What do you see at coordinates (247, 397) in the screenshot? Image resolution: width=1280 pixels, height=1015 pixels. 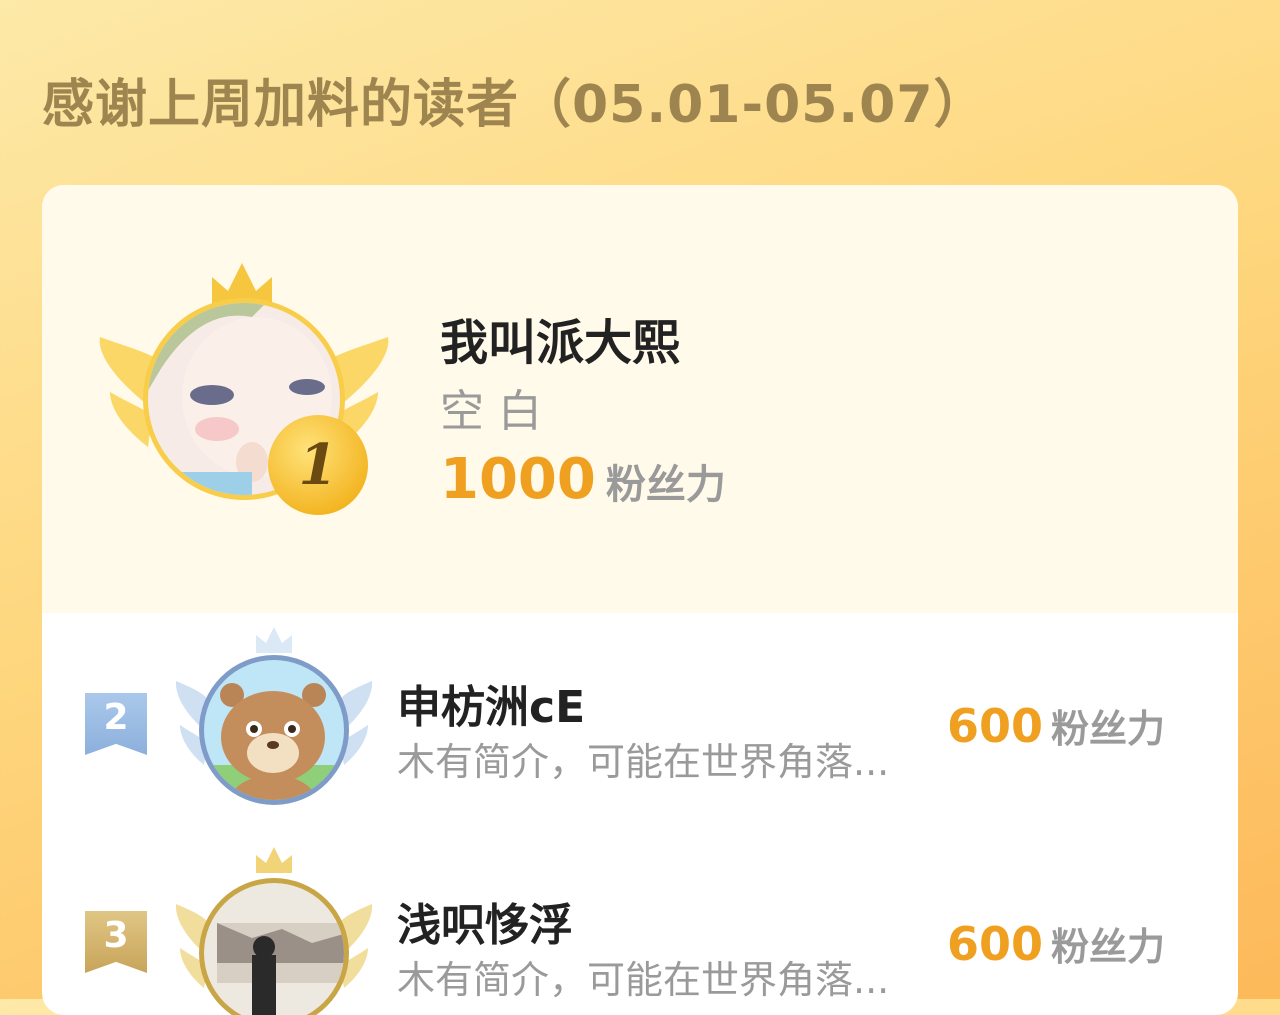 I see `first-place-avatar: 1` at bounding box center [247, 397].